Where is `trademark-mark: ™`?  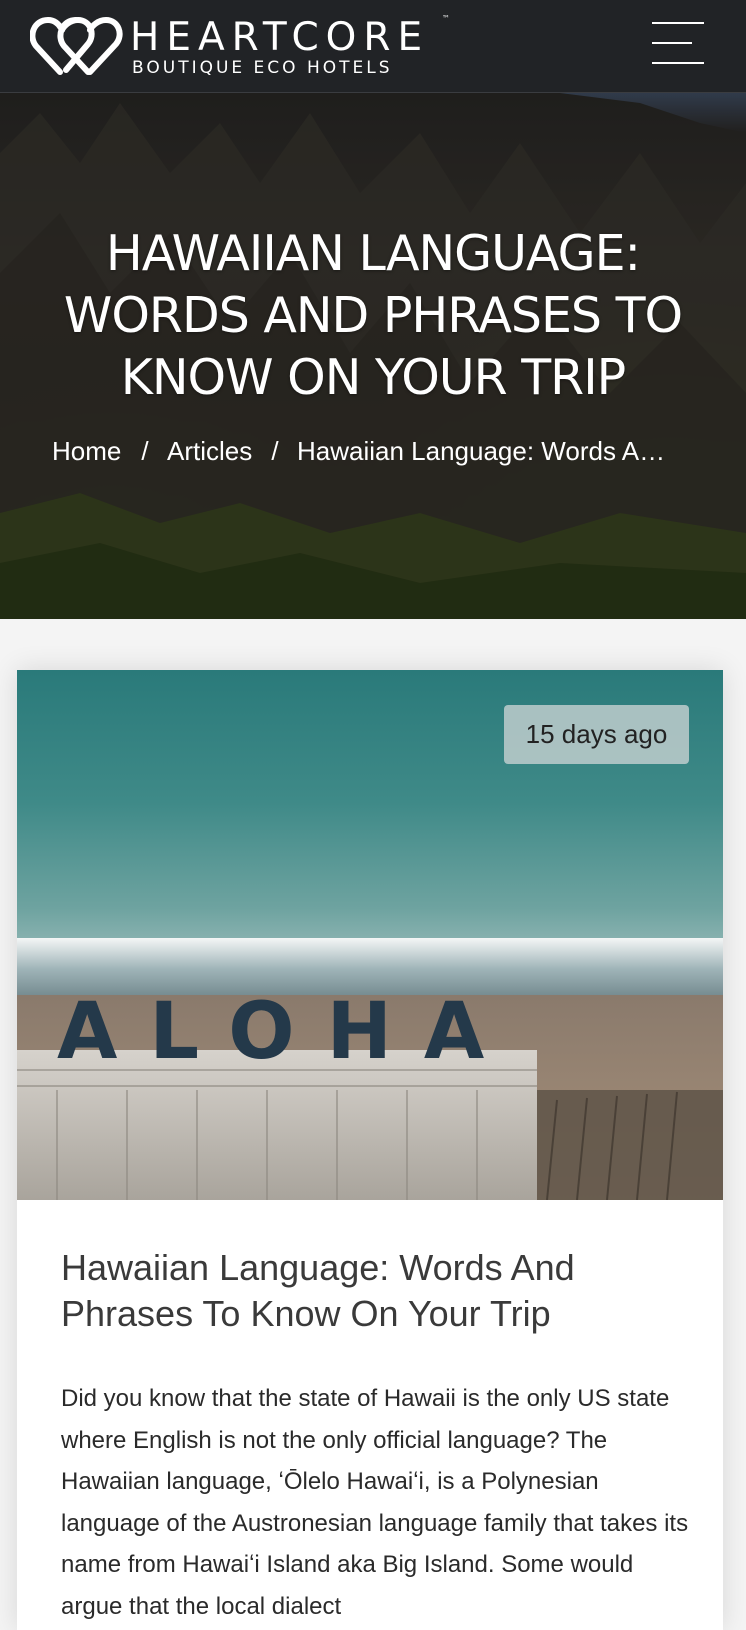 trademark-mark: ™ is located at coordinates (446, 18).